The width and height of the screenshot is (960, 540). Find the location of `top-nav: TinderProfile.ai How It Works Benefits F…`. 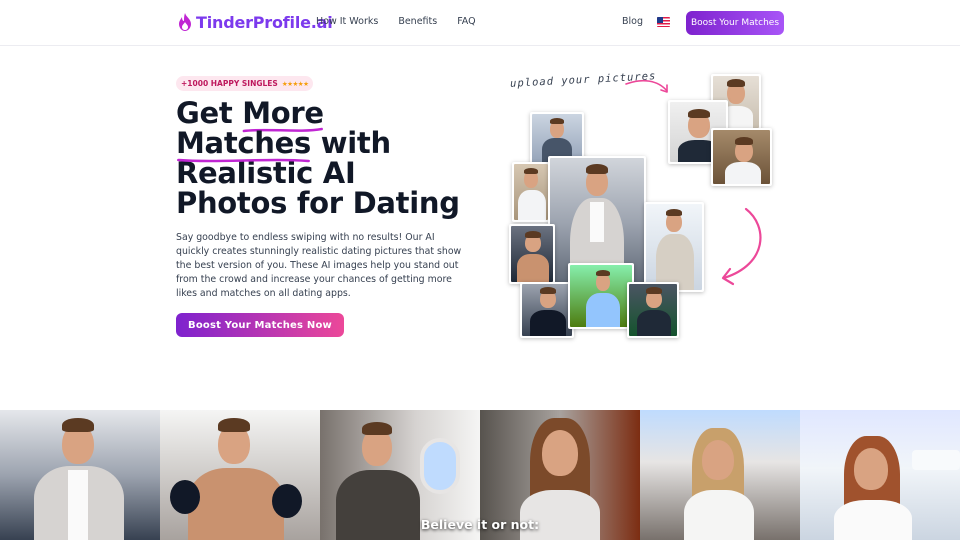

top-nav: TinderProfile.ai How It Works Benefits F… is located at coordinates (480, 23).